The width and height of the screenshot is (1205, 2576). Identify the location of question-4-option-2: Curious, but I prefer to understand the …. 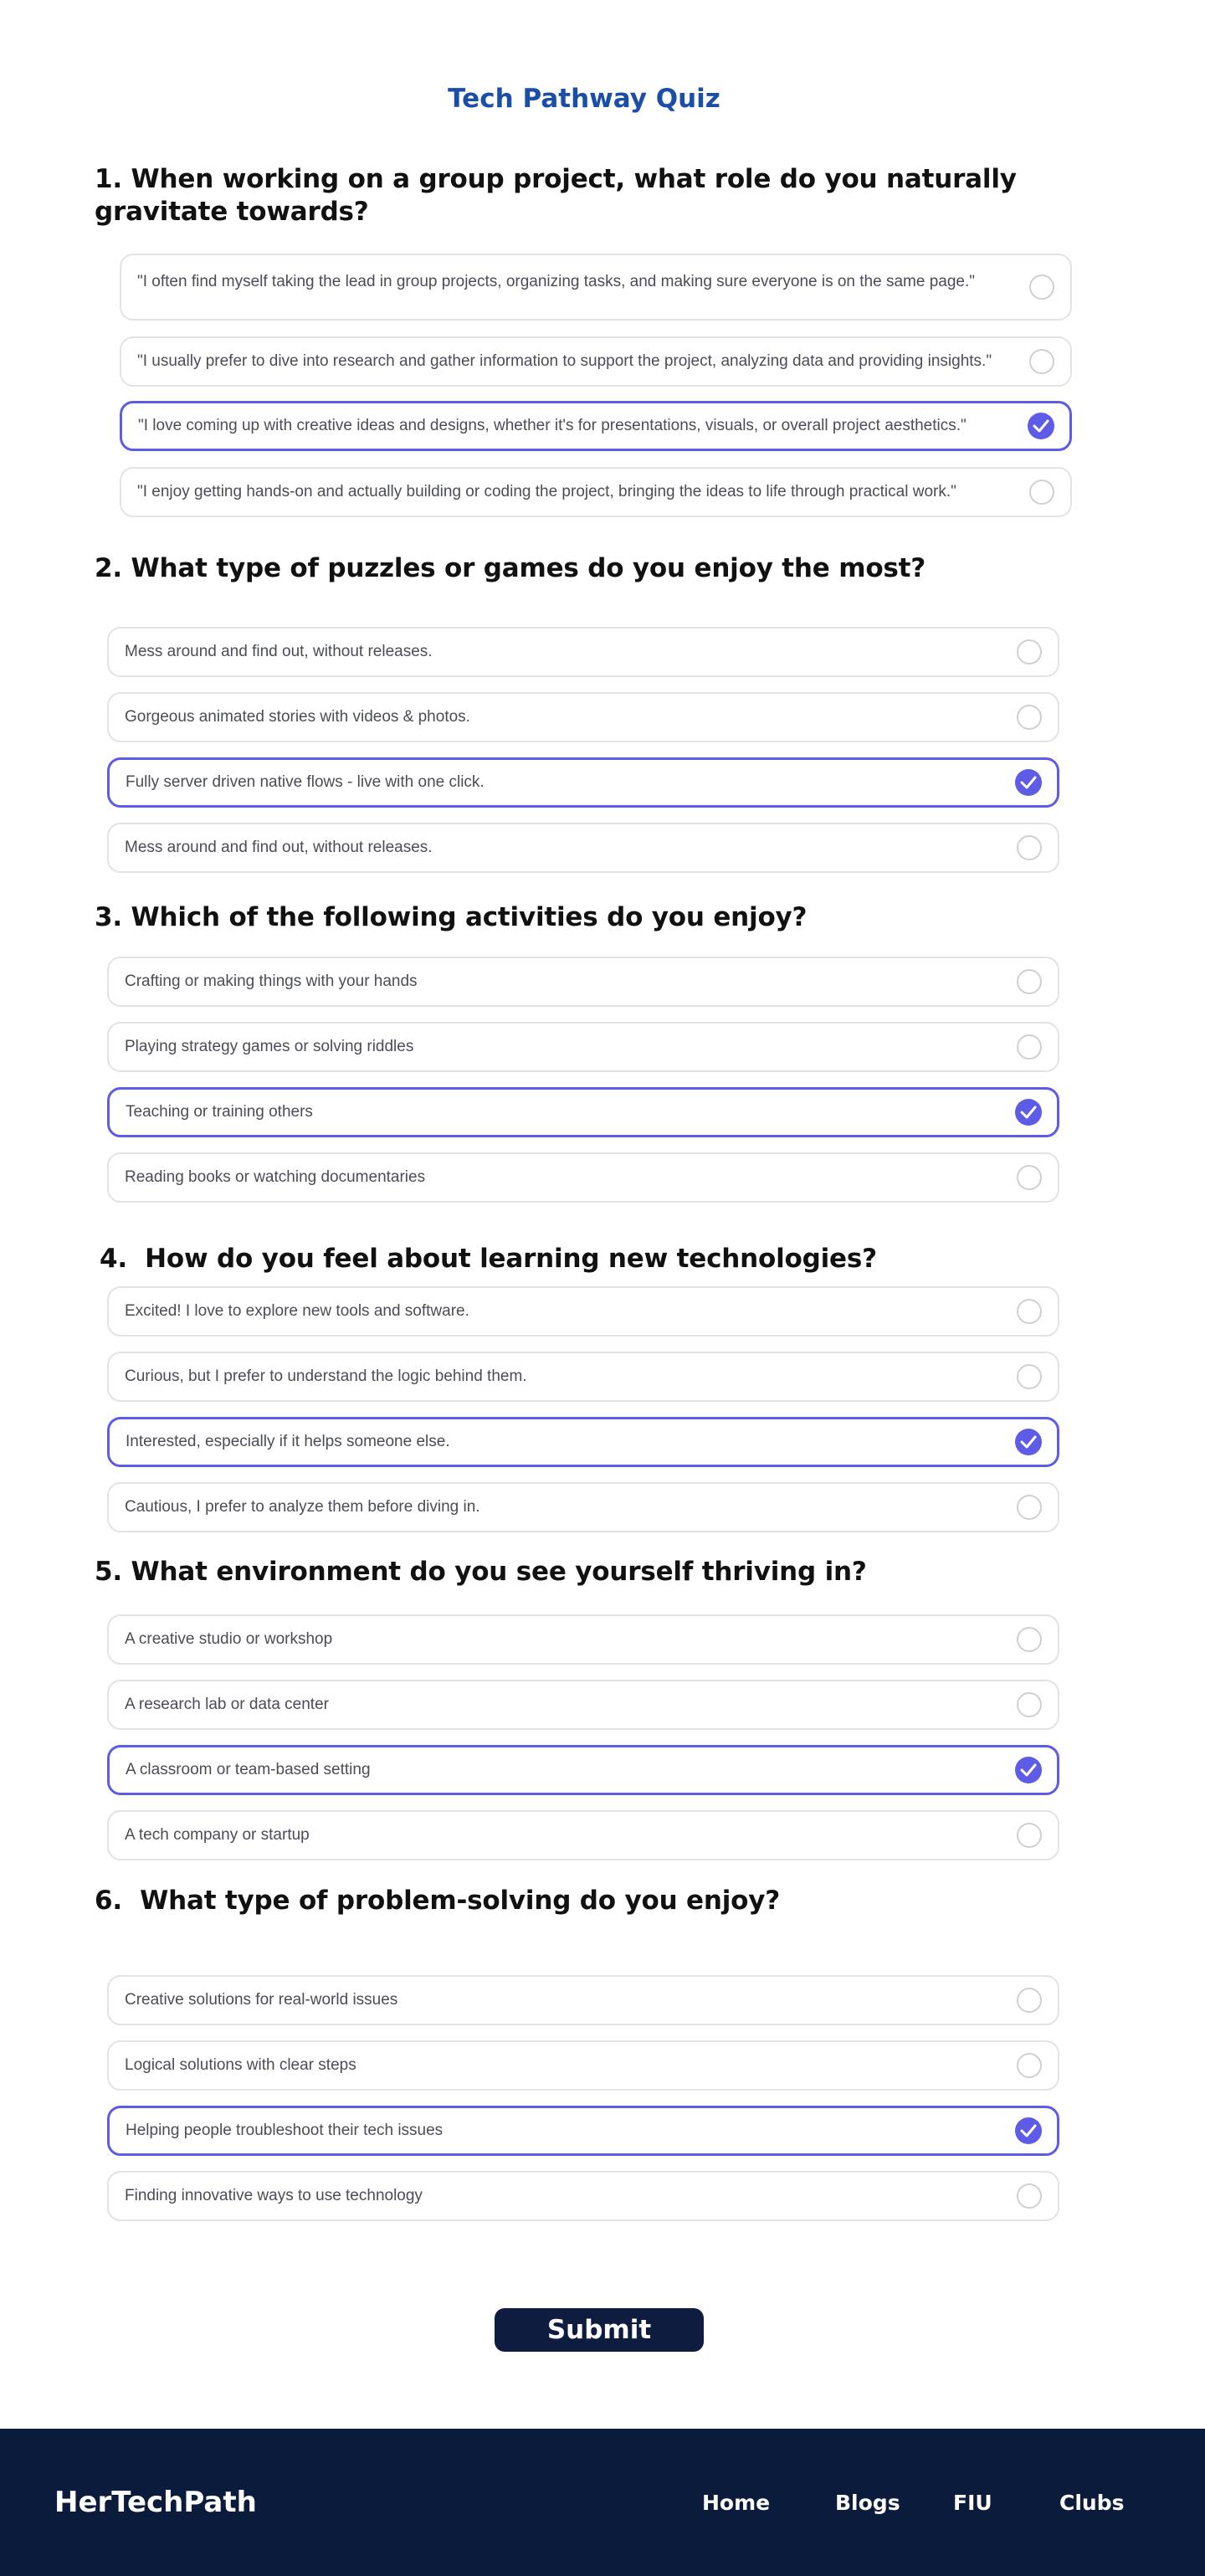
(583, 1377).